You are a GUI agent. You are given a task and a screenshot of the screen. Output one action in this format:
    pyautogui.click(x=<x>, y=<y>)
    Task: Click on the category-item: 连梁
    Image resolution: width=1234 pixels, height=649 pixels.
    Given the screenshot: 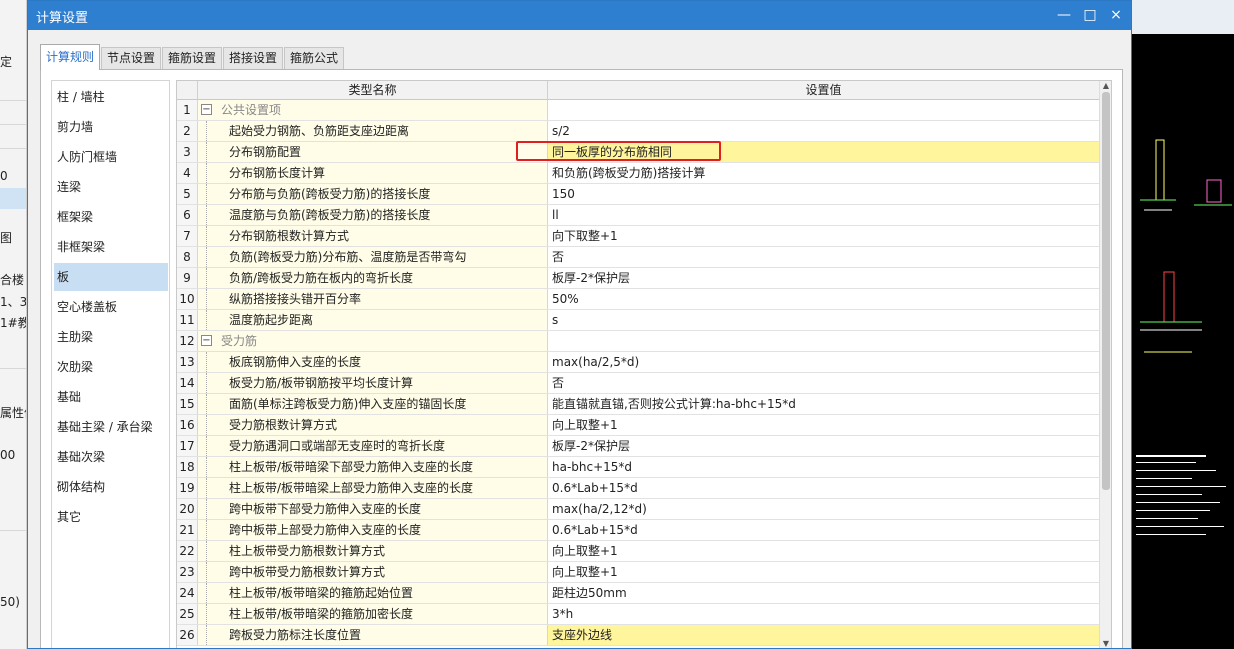 What is the action you would take?
    pyautogui.click(x=111, y=187)
    